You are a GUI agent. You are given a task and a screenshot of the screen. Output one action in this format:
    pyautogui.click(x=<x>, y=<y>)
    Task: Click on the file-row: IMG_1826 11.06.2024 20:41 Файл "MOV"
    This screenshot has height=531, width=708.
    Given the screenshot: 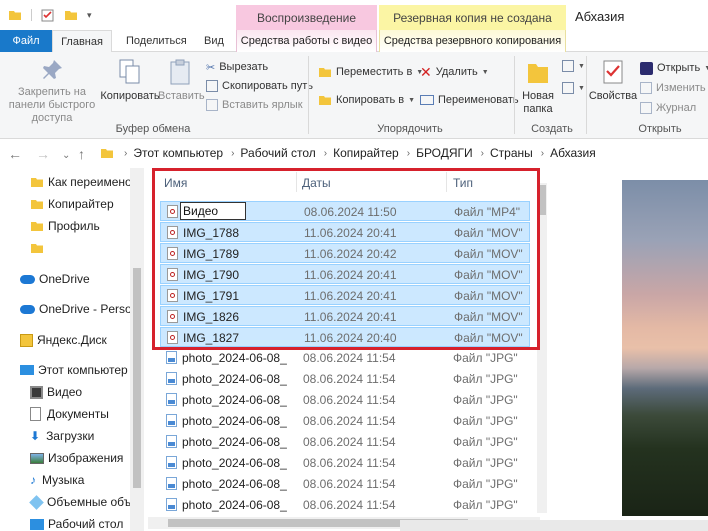 What is the action you would take?
    pyautogui.click(x=345, y=316)
    